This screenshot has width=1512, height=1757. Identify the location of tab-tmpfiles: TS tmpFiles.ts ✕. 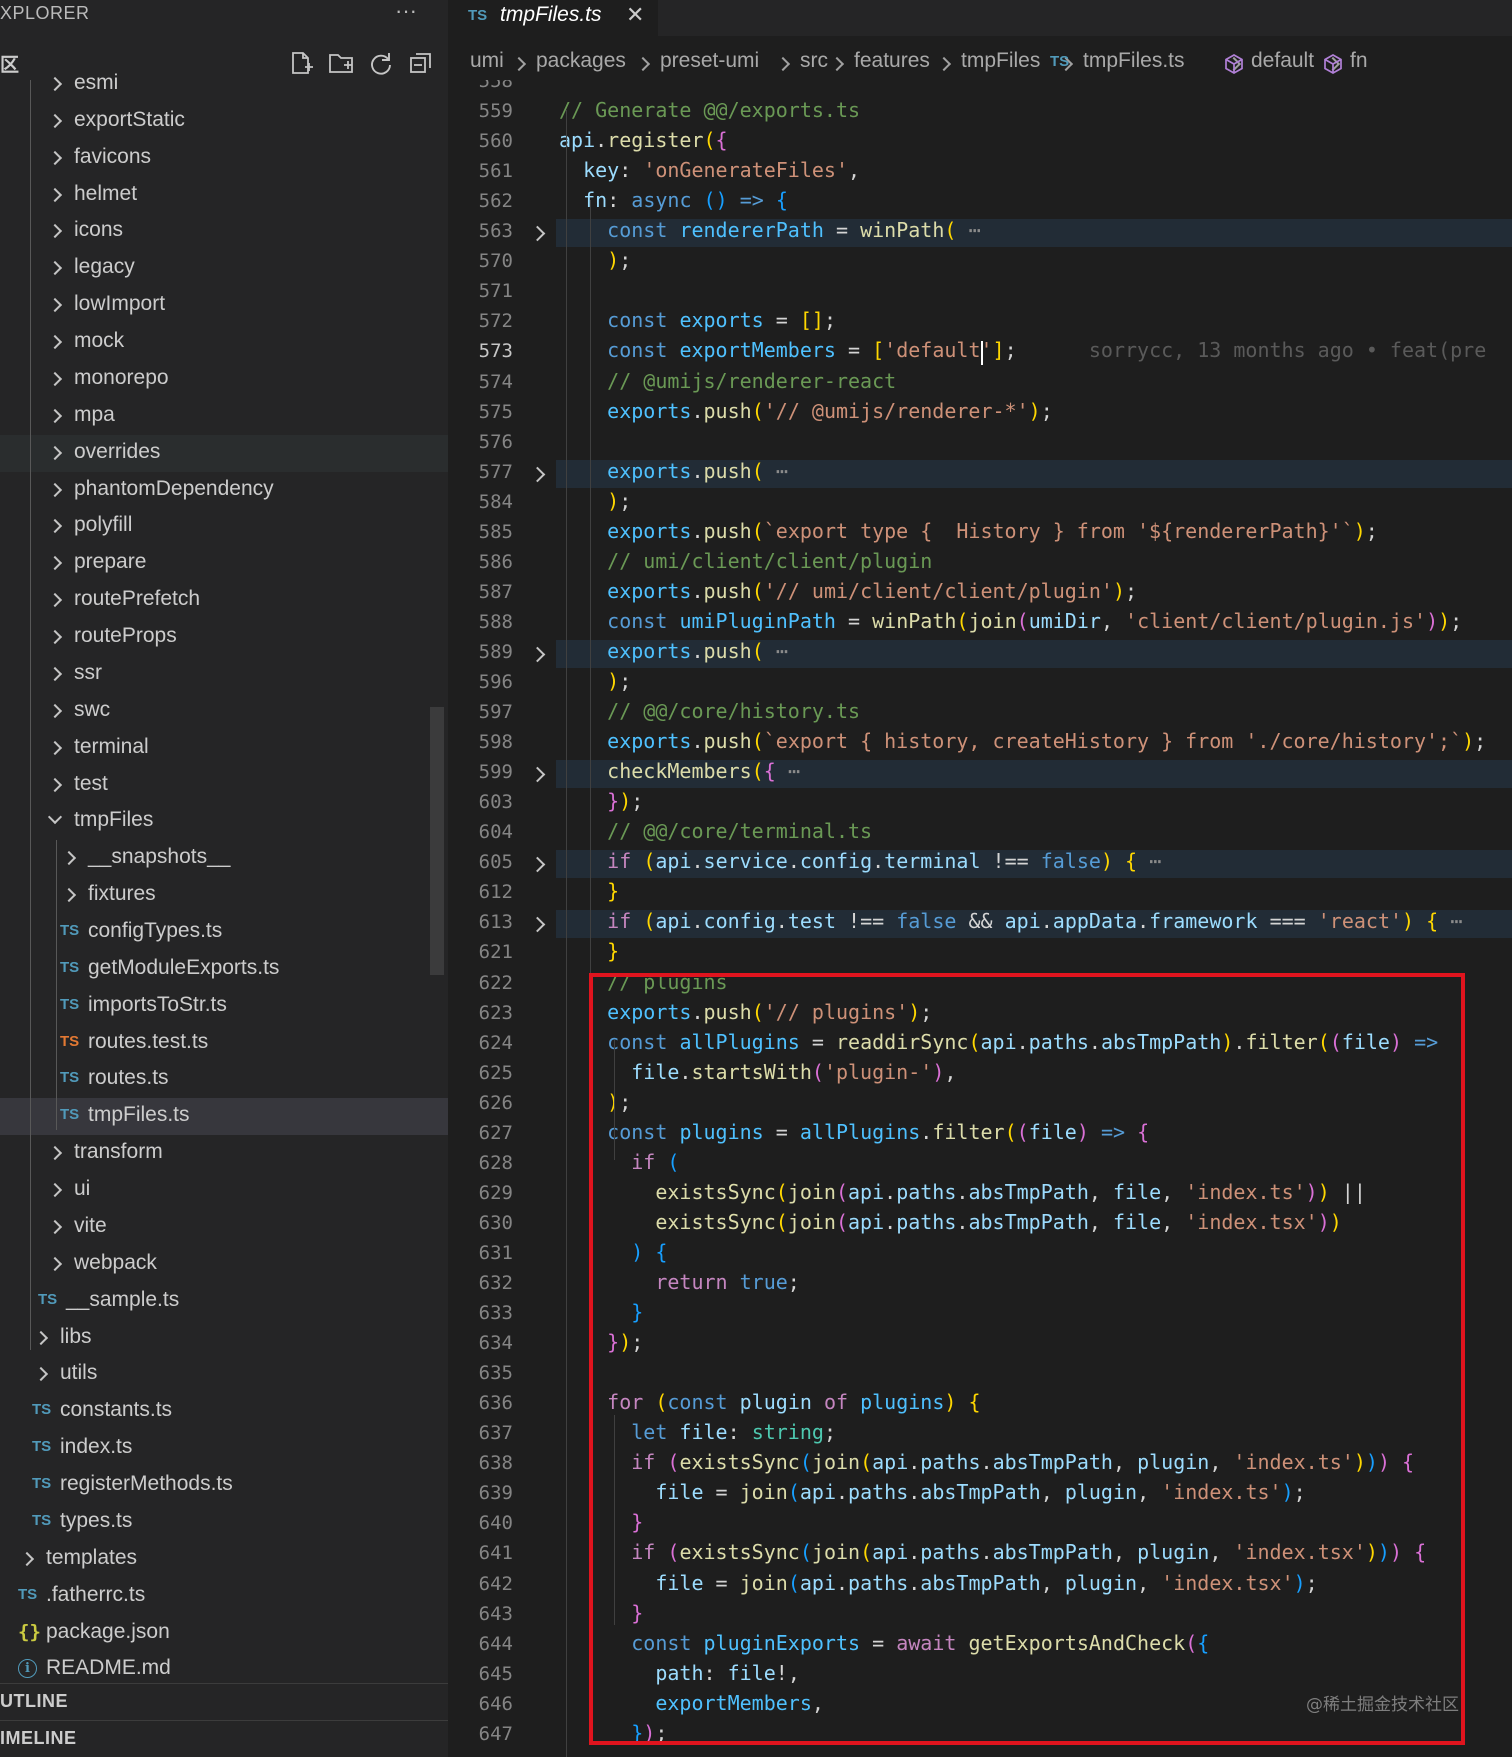
(553, 18).